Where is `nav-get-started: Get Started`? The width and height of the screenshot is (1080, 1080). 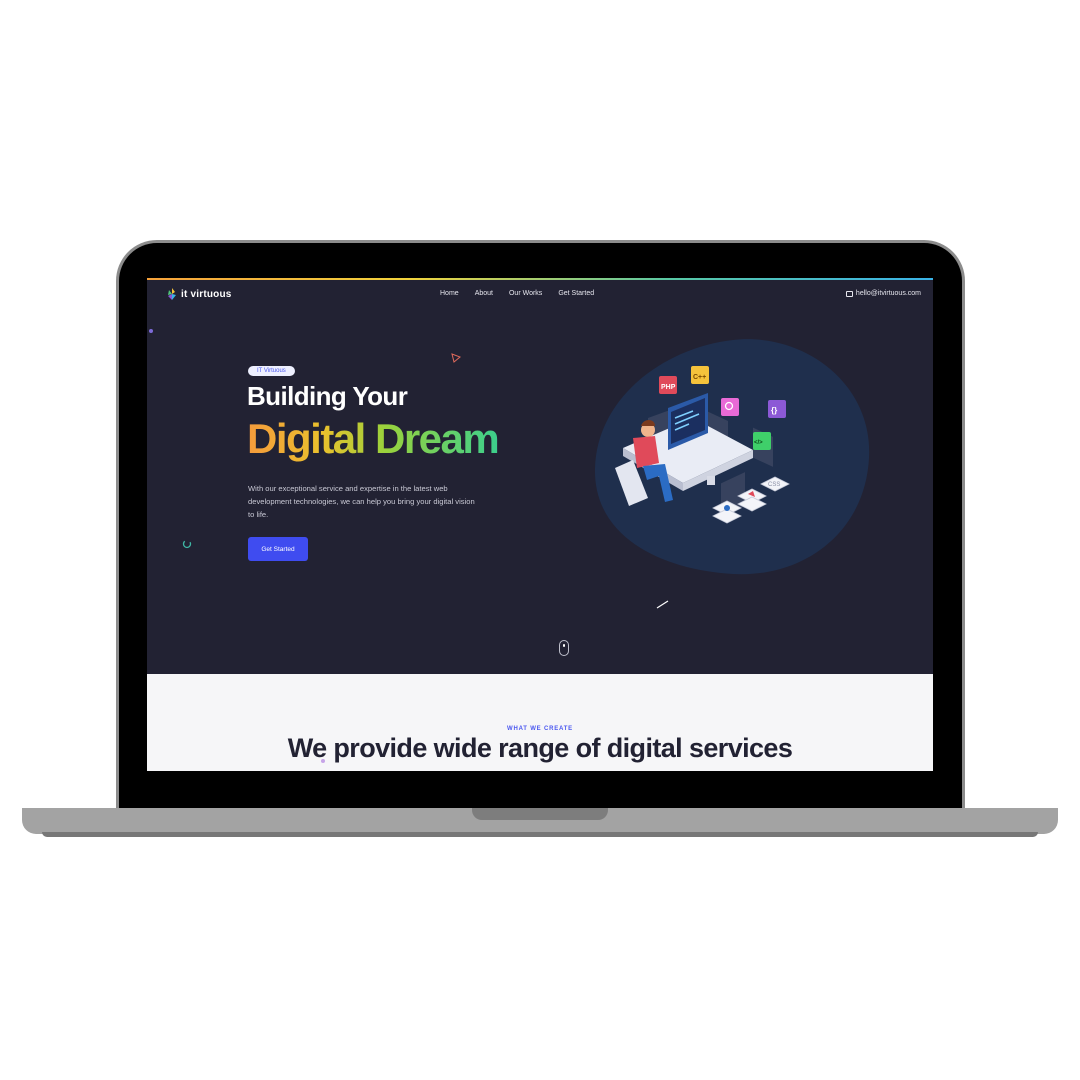
nav-get-started: Get Started is located at coordinates (576, 293).